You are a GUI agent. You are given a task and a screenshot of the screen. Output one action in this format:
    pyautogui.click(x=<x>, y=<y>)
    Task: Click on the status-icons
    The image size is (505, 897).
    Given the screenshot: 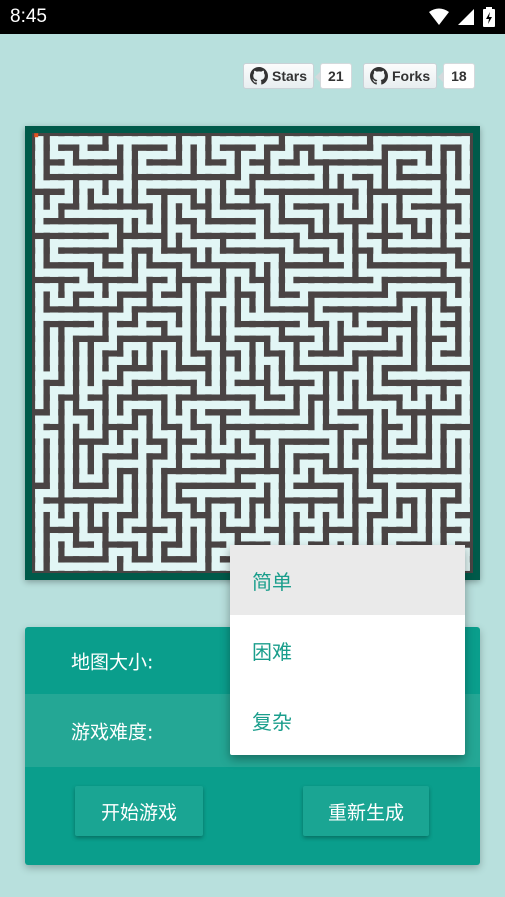 What is the action you would take?
    pyautogui.click(x=462, y=17)
    